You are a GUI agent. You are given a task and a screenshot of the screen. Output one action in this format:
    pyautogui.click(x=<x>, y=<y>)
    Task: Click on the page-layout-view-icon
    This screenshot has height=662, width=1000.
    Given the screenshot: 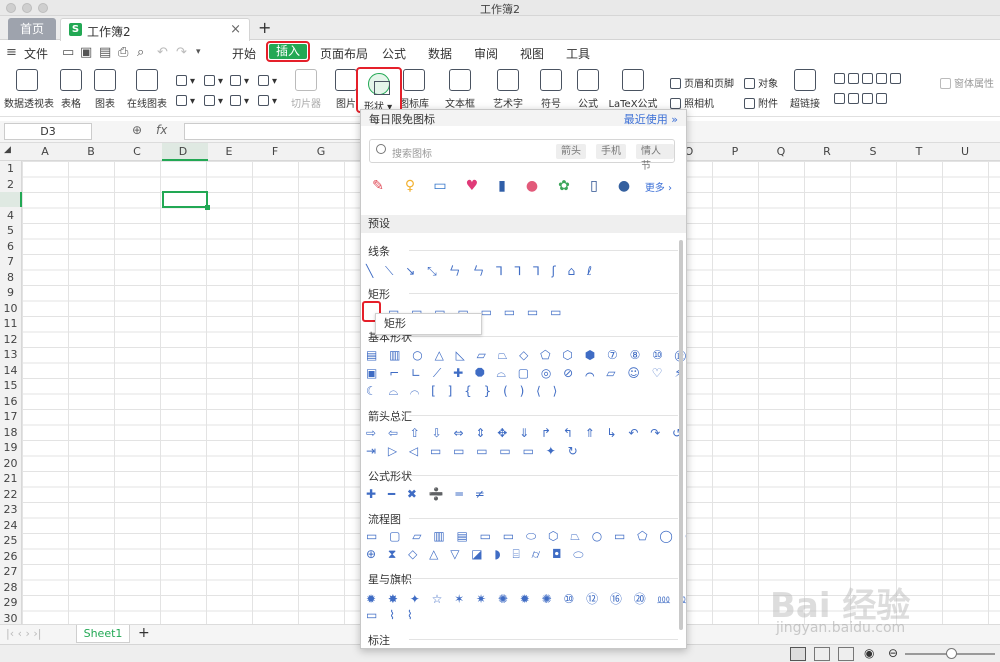 What is the action you would take?
    pyautogui.click(x=822, y=654)
    